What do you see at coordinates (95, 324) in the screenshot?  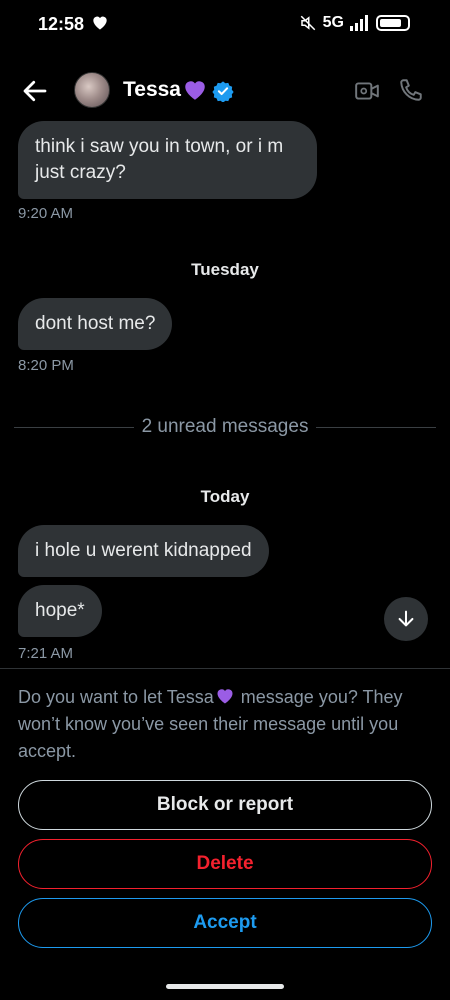 I see `message-bubble: dont host me?` at bounding box center [95, 324].